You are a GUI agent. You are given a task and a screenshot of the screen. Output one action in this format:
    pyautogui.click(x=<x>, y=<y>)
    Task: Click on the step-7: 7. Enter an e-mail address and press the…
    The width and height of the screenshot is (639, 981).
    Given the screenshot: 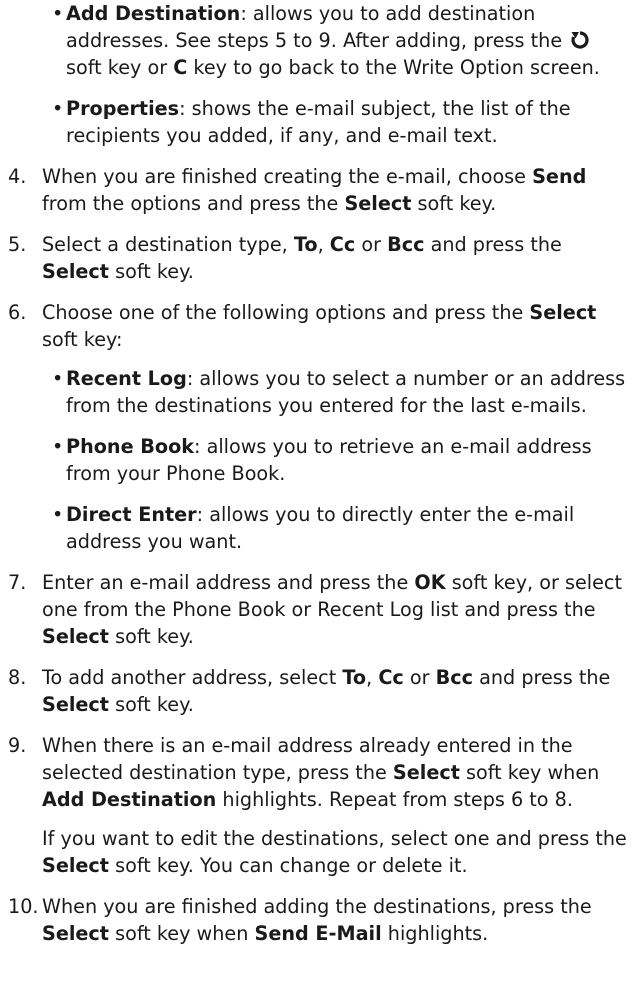 What is the action you would take?
    pyautogui.click(x=315, y=609)
    